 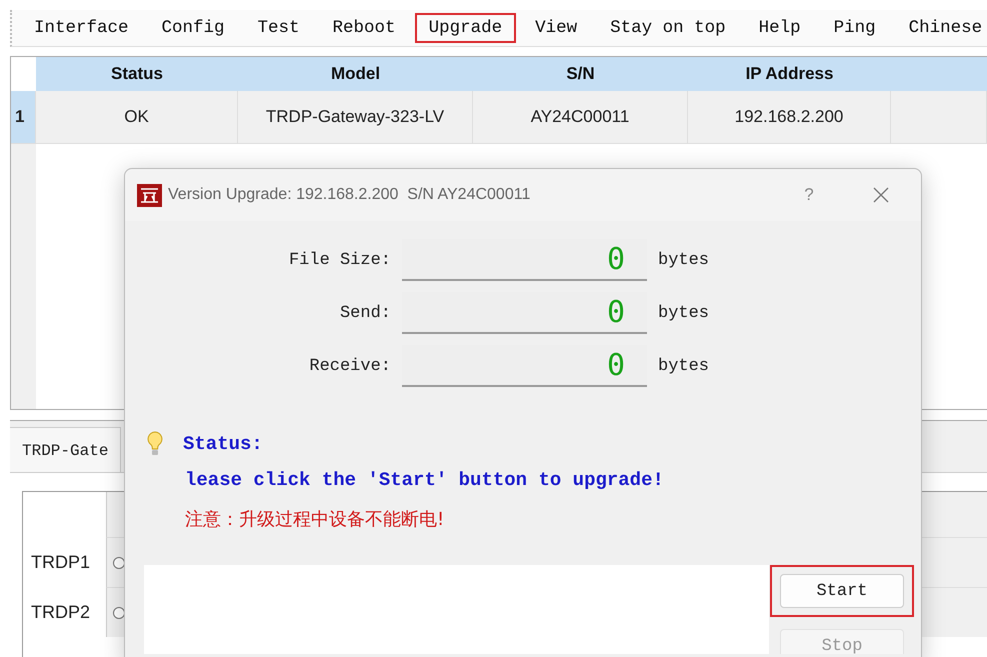 What do you see at coordinates (789, 117) in the screenshot?
I see `table-cell: 192.168.2.200` at bounding box center [789, 117].